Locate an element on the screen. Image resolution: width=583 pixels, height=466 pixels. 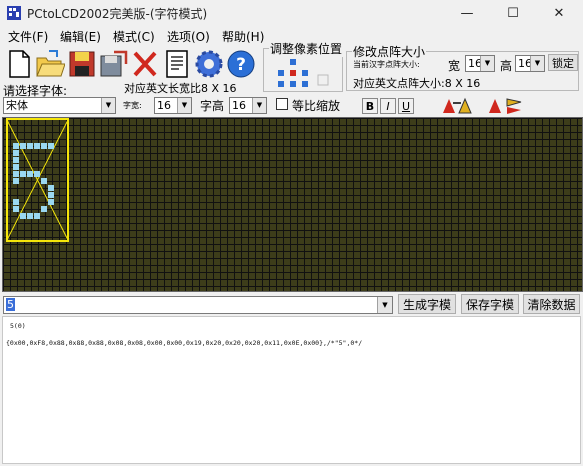
matrix-size-title: 修改点阵大小 is located at coordinates (389, 51).